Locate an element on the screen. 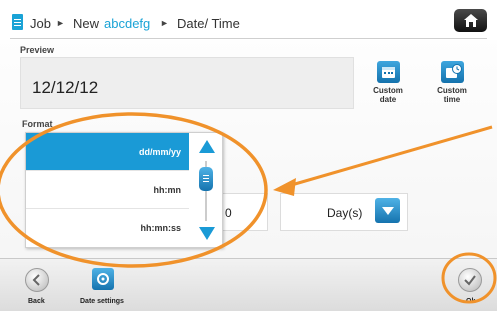 This screenshot has width=497, height=311. annotation-arrow-line is located at coordinates (390, 156).